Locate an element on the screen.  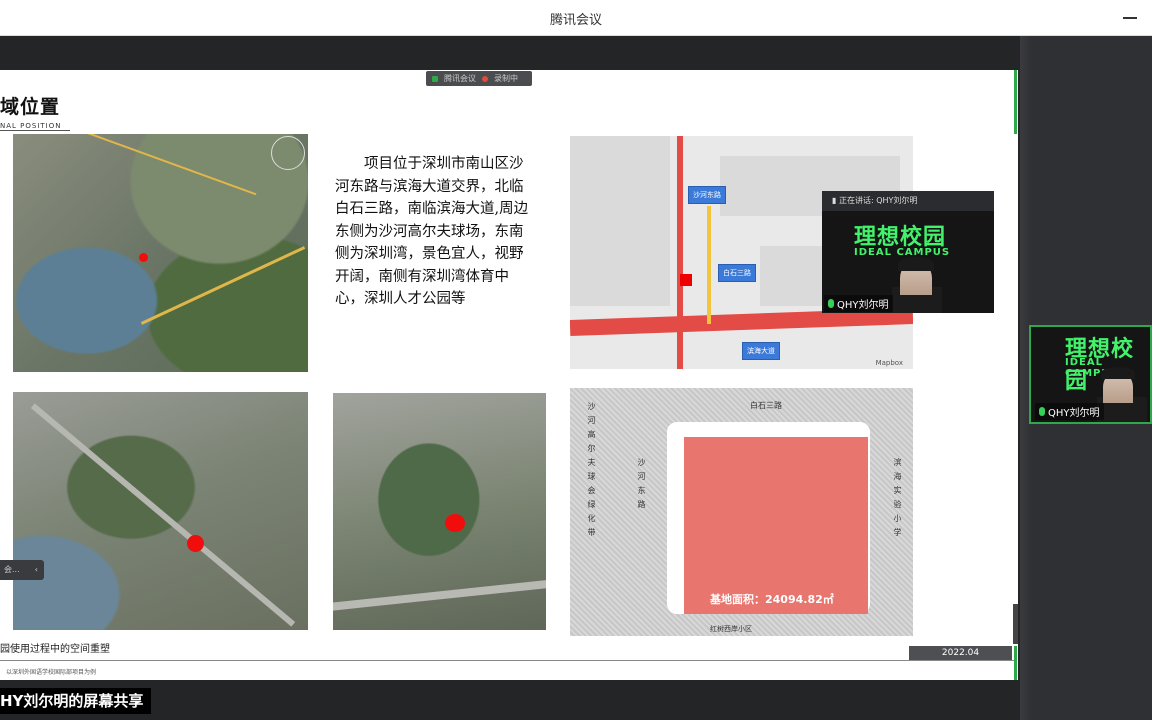
record-status: 录制中 is located at coordinates (506, 78).